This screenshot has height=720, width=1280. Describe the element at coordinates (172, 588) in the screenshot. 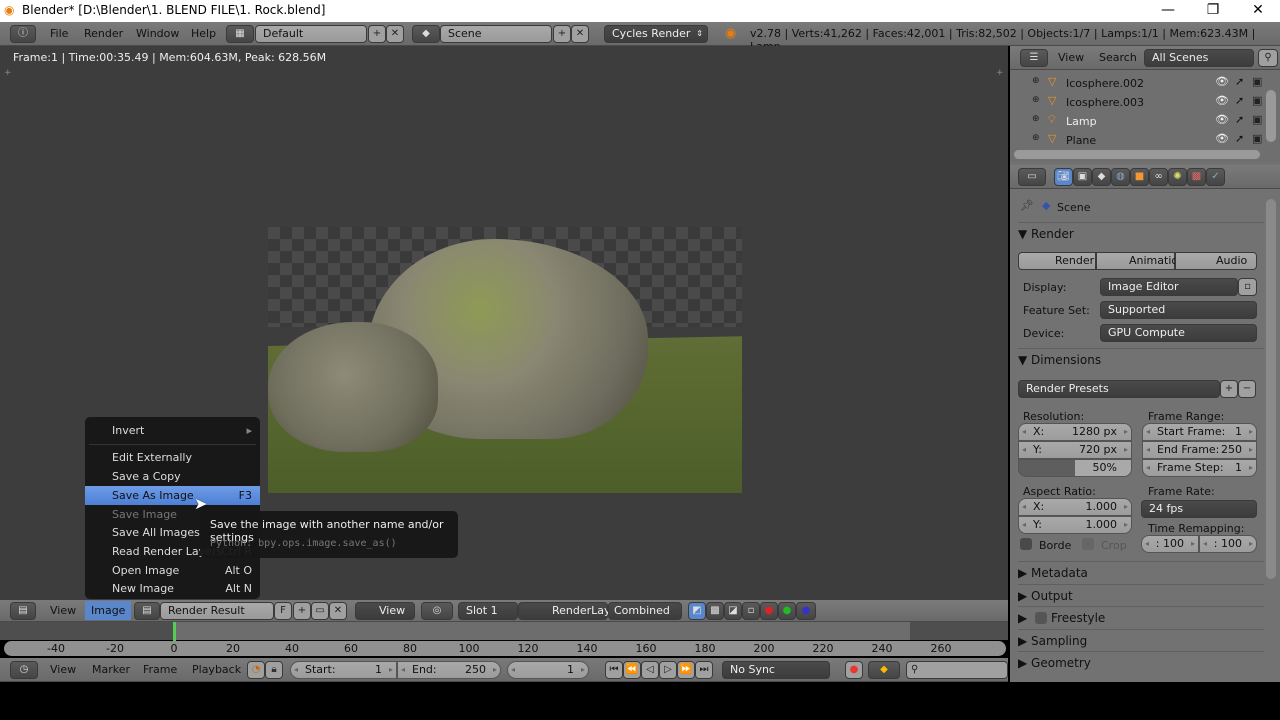

I see `menu-item-new-image: New Image Alt N` at that location.